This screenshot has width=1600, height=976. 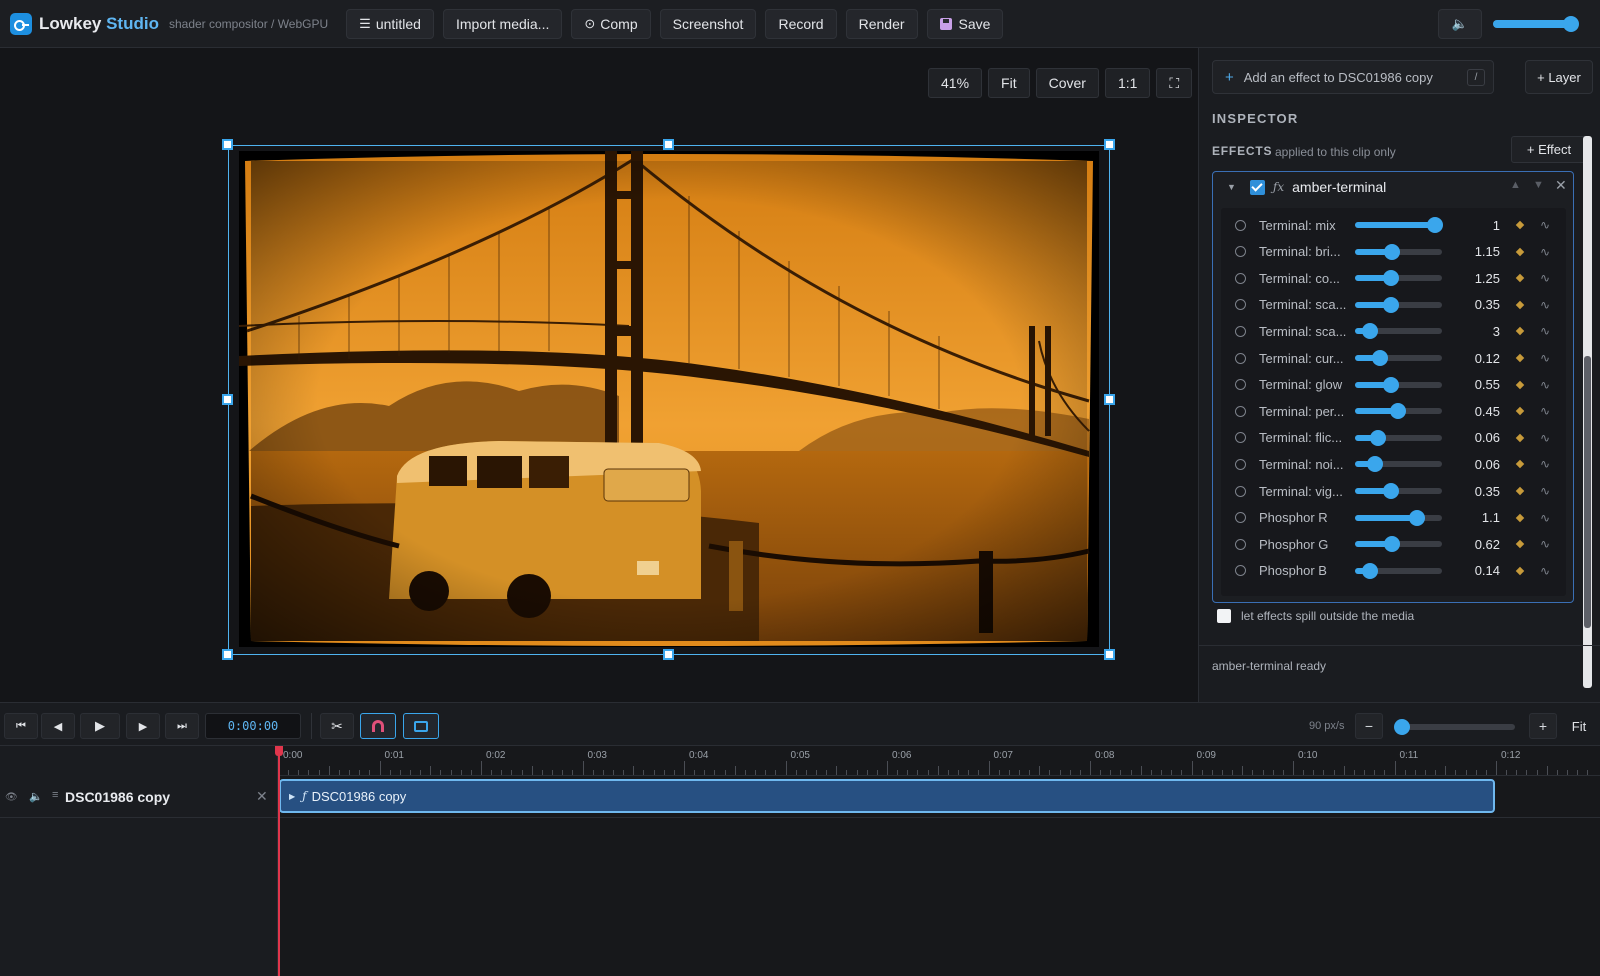 I want to click on param-value: 0.55, so click(x=1487, y=384).